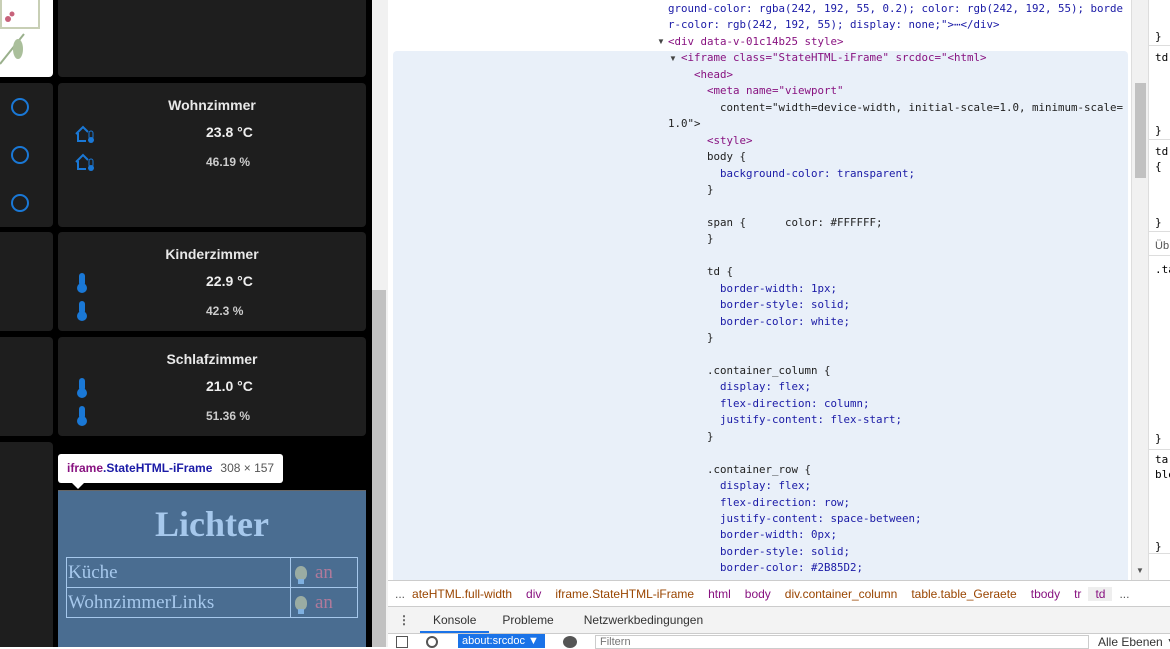  What do you see at coordinates (1139, 290) in the screenshot?
I see `elements-scrollbar: ▼` at bounding box center [1139, 290].